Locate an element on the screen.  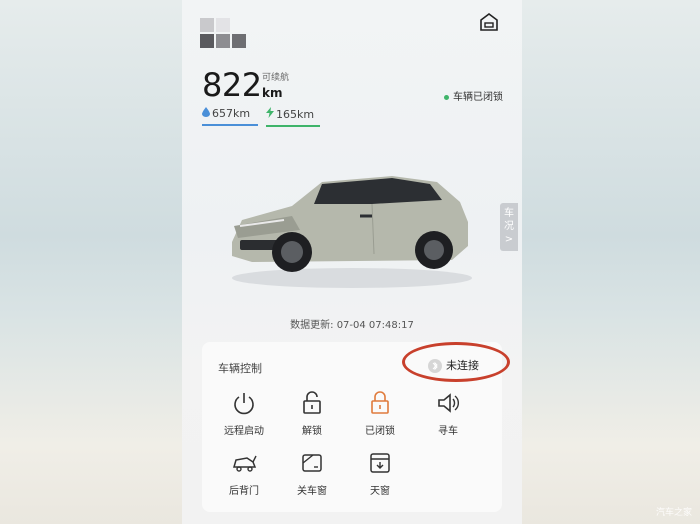
lock-icon is located at coordinates (380, 402).